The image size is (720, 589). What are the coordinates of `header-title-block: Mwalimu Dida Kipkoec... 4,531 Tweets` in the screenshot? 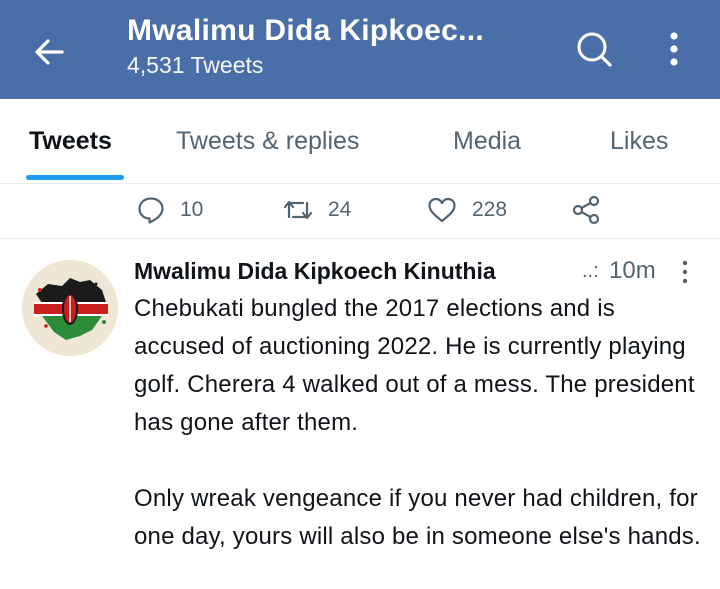 It's located at (337, 46).